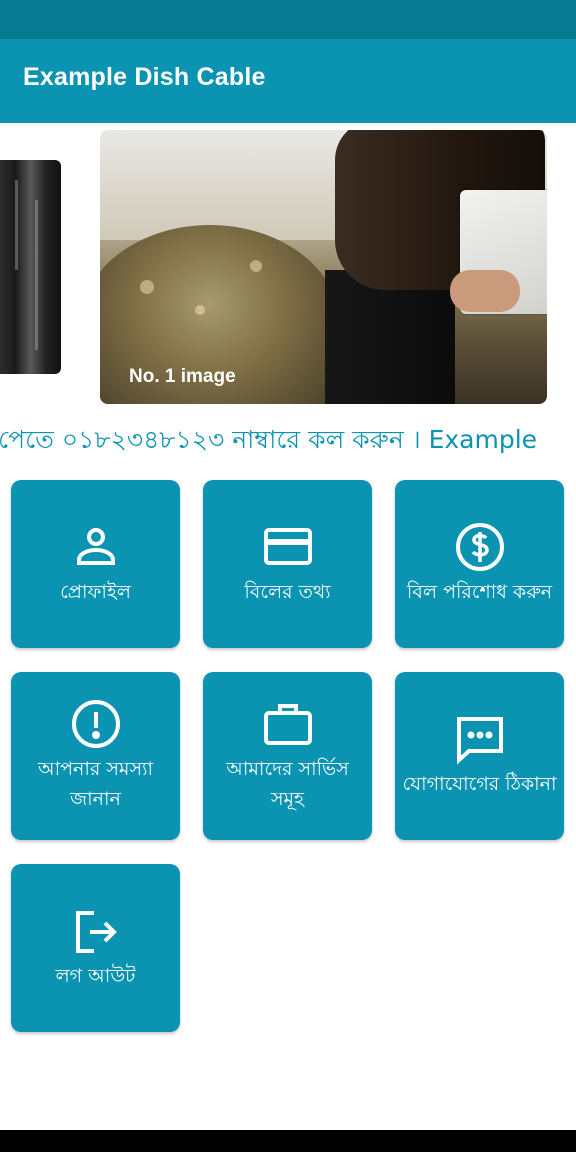 Image resolution: width=576 pixels, height=1152 pixels. Describe the element at coordinates (95, 592) in the screenshot. I see `tile-label: প্রোফাইল` at that location.